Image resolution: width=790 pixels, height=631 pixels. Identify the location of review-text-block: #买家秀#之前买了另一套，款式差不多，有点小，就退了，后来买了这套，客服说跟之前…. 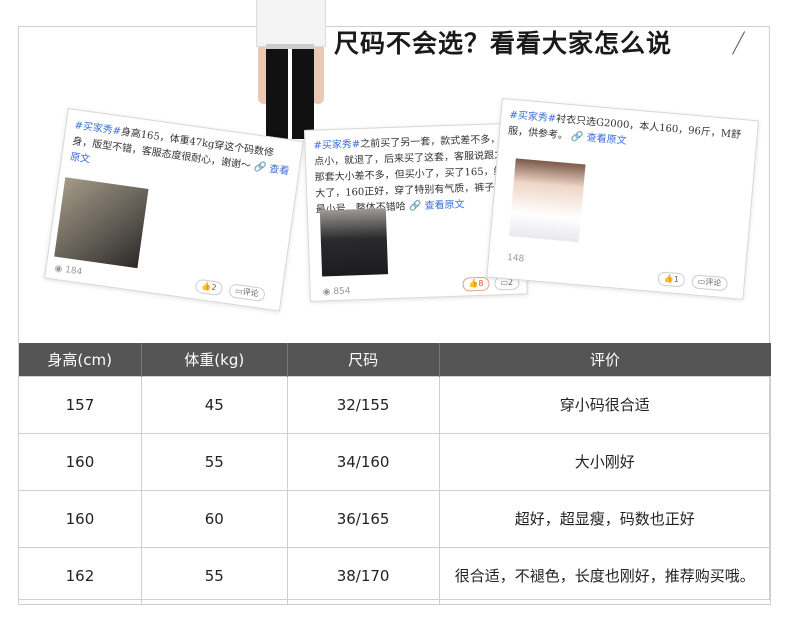
(414, 175).